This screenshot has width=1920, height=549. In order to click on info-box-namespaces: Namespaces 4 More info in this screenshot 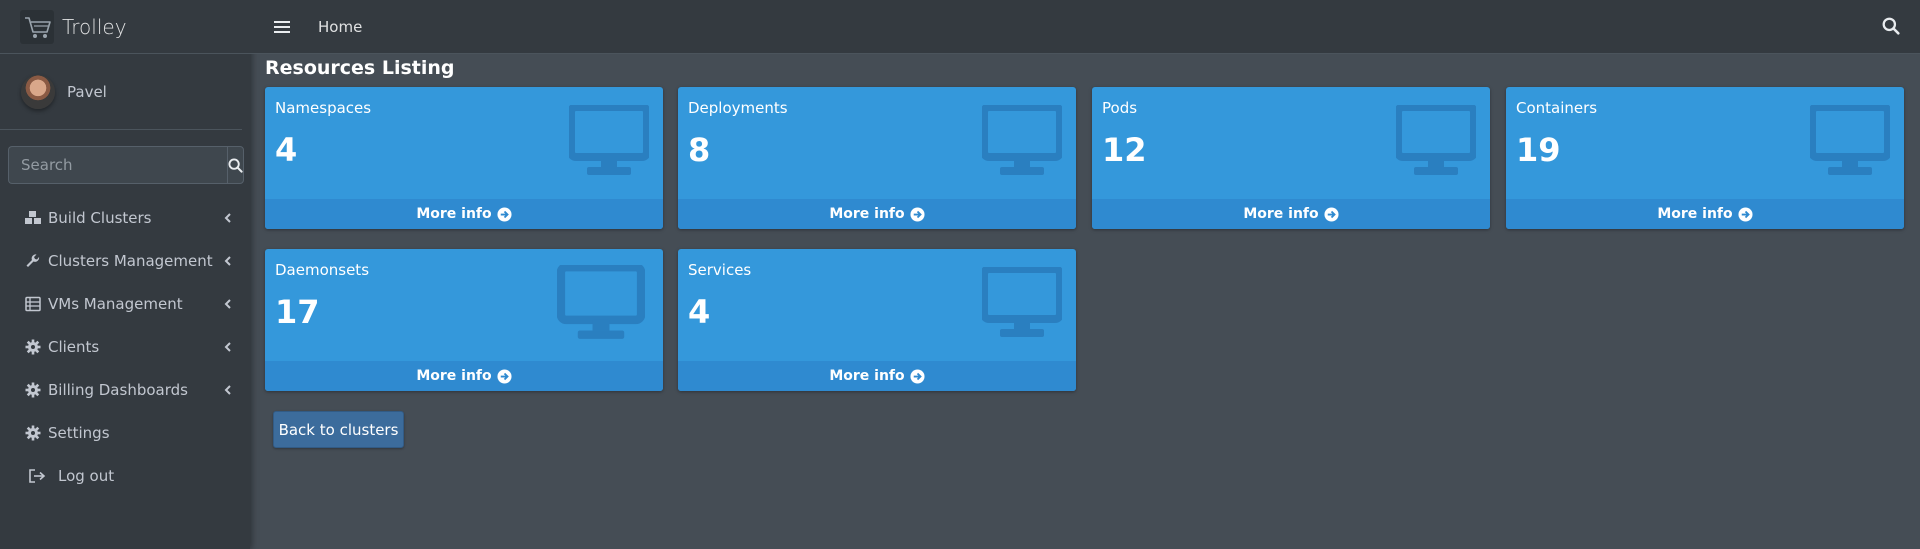, I will do `click(464, 158)`.